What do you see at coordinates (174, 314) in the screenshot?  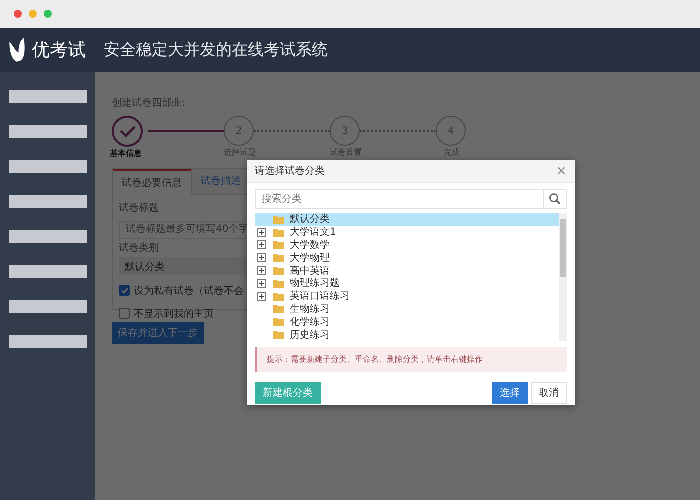 I see `checkbox-label: 不显示到我的主页` at bounding box center [174, 314].